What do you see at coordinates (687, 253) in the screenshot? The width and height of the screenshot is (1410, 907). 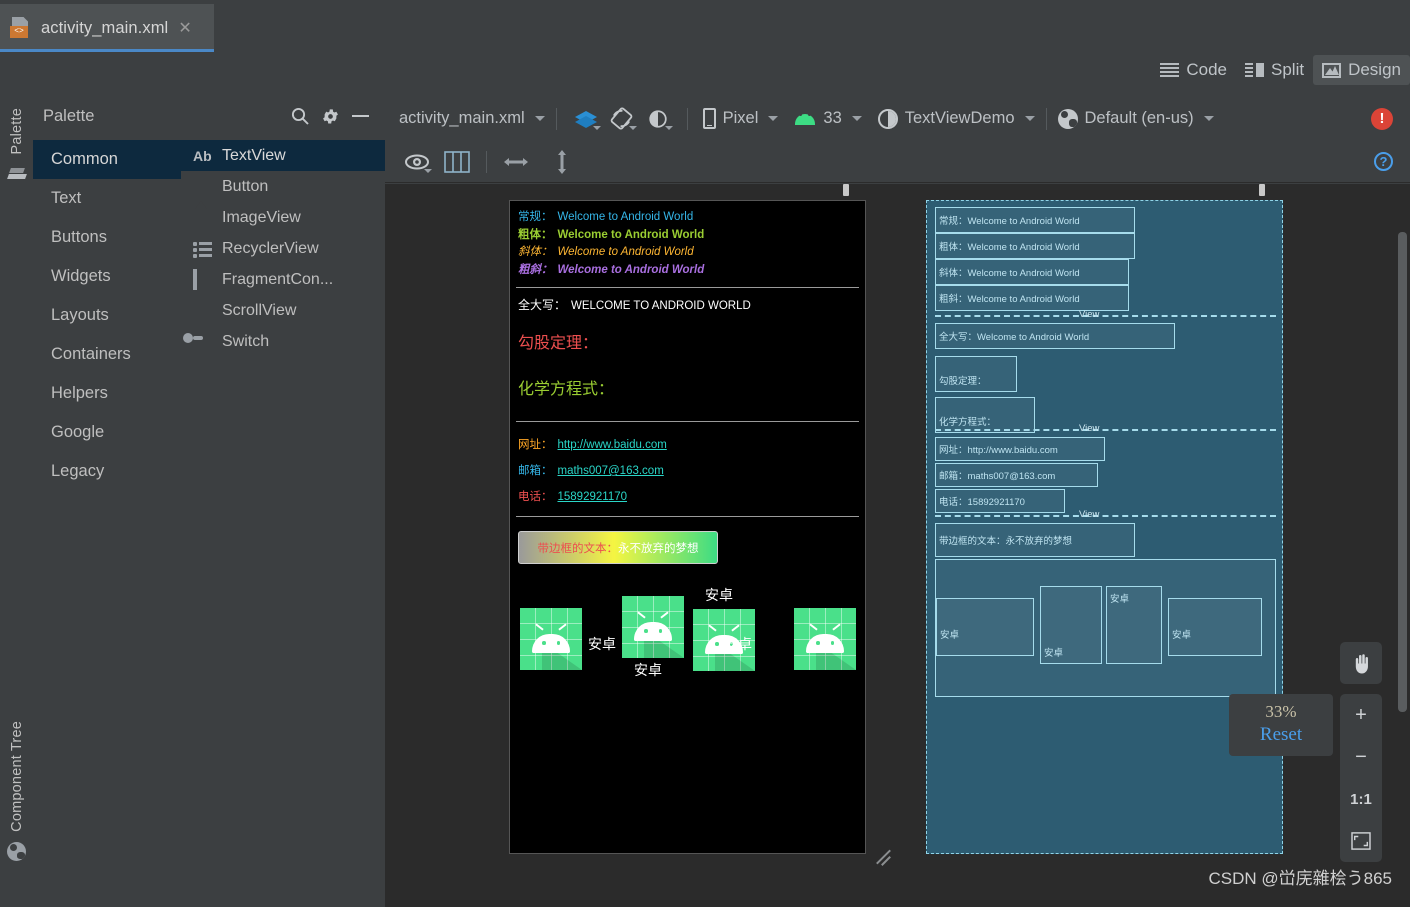 I see `preview-style-row: 斜体： Welcome to Android World` at bounding box center [687, 253].